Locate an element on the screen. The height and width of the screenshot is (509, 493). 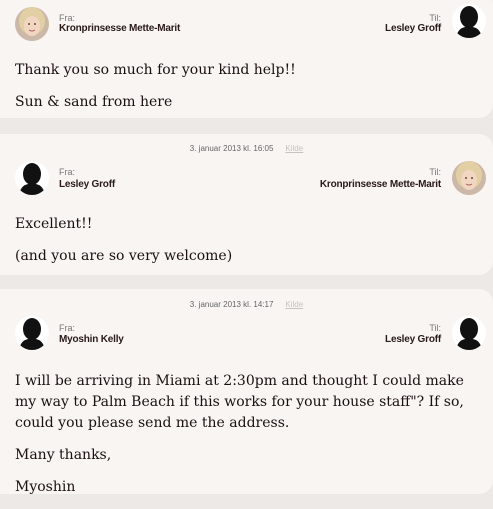
message-paragraph: Sun & sand from here is located at coordinates (94, 102).